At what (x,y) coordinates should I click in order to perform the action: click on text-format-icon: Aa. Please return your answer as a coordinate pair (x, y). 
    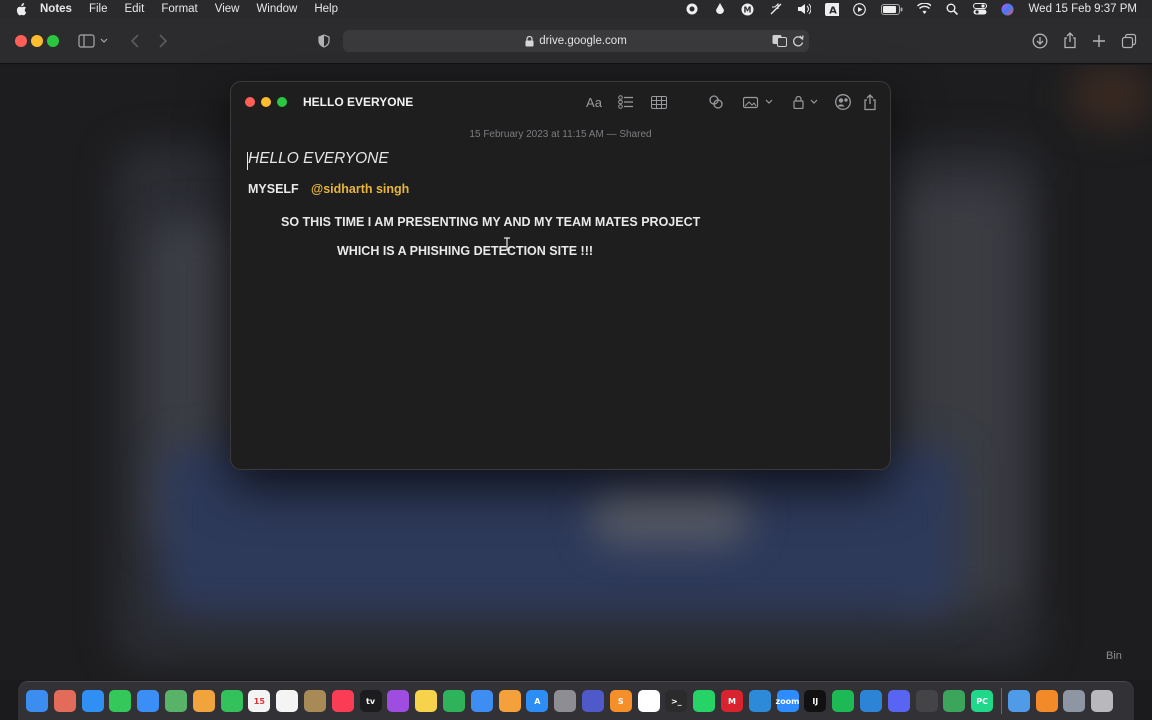
    Looking at the image, I should click on (594, 102).